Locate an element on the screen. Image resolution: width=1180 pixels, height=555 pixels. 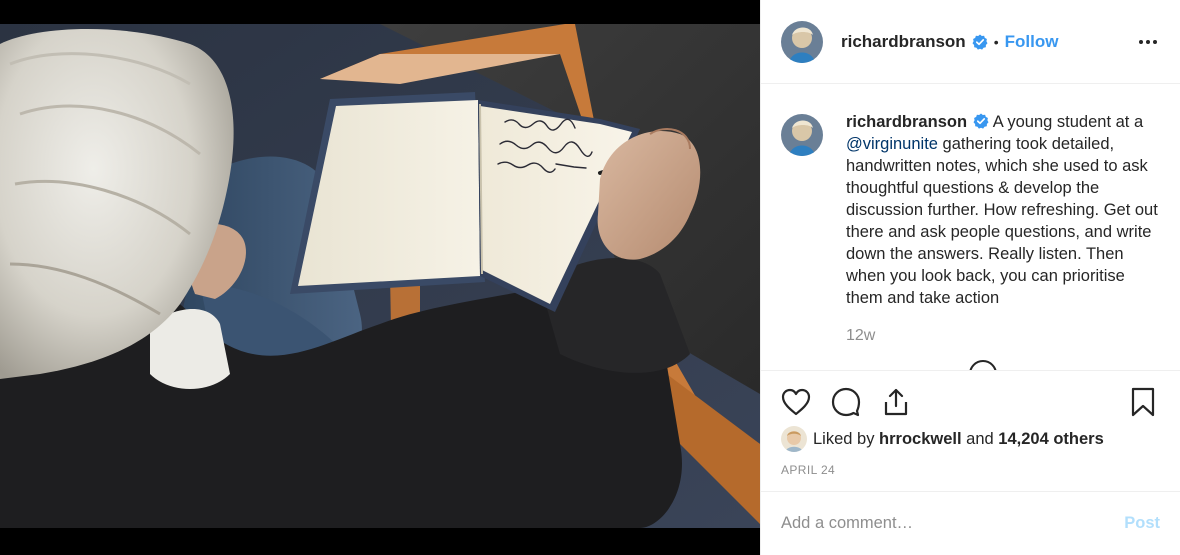
likes-count: 14,204 others is located at coordinates (1050, 439).